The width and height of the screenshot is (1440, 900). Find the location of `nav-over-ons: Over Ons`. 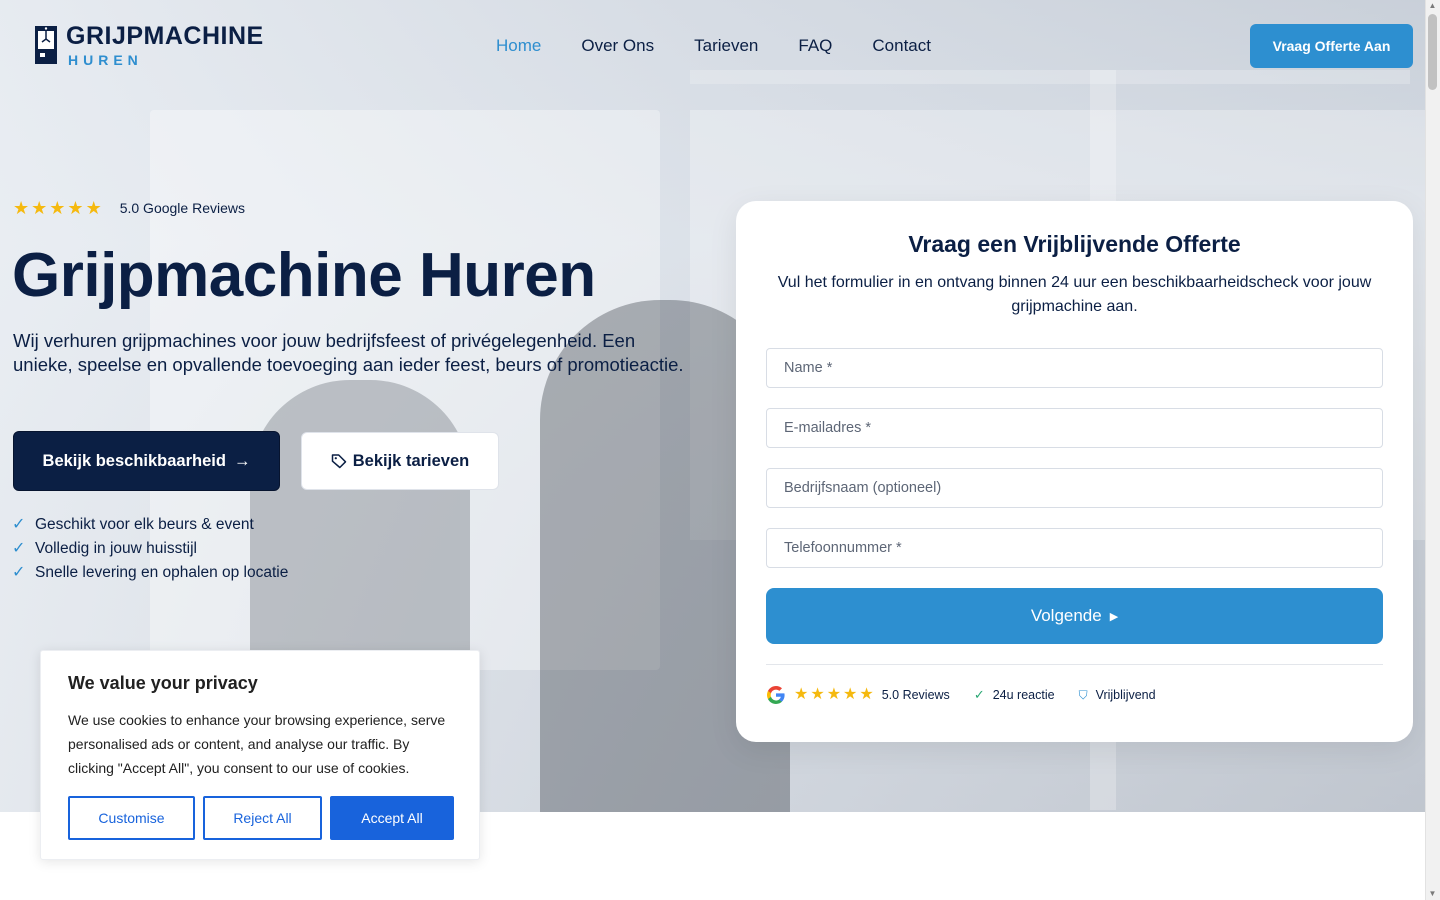

nav-over-ons: Over Ons is located at coordinates (617, 46).